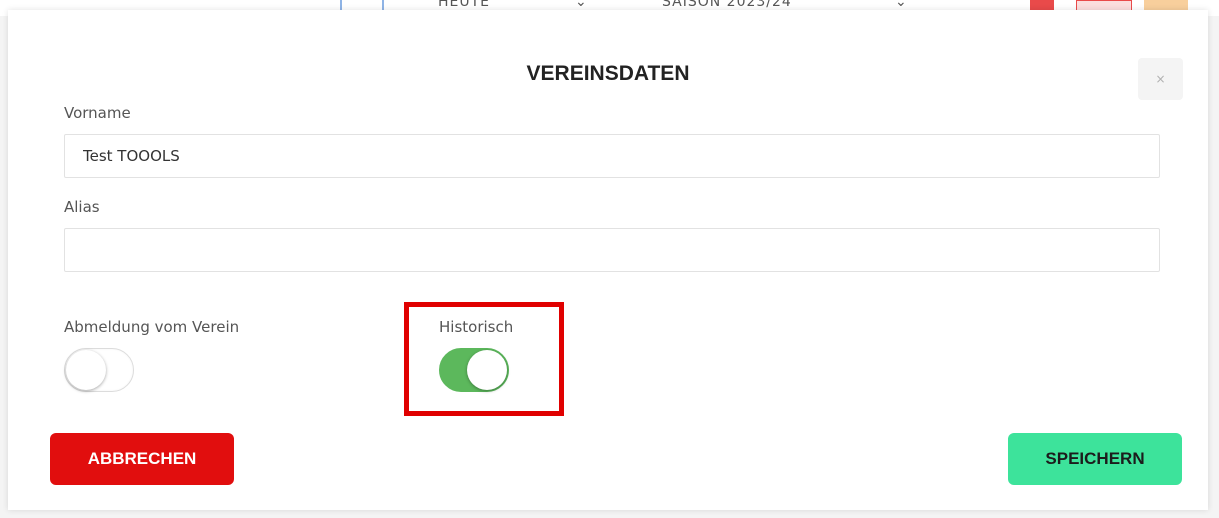  What do you see at coordinates (1095, 459) in the screenshot?
I see `save-button: SPEICHERN` at bounding box center [1095, 459].